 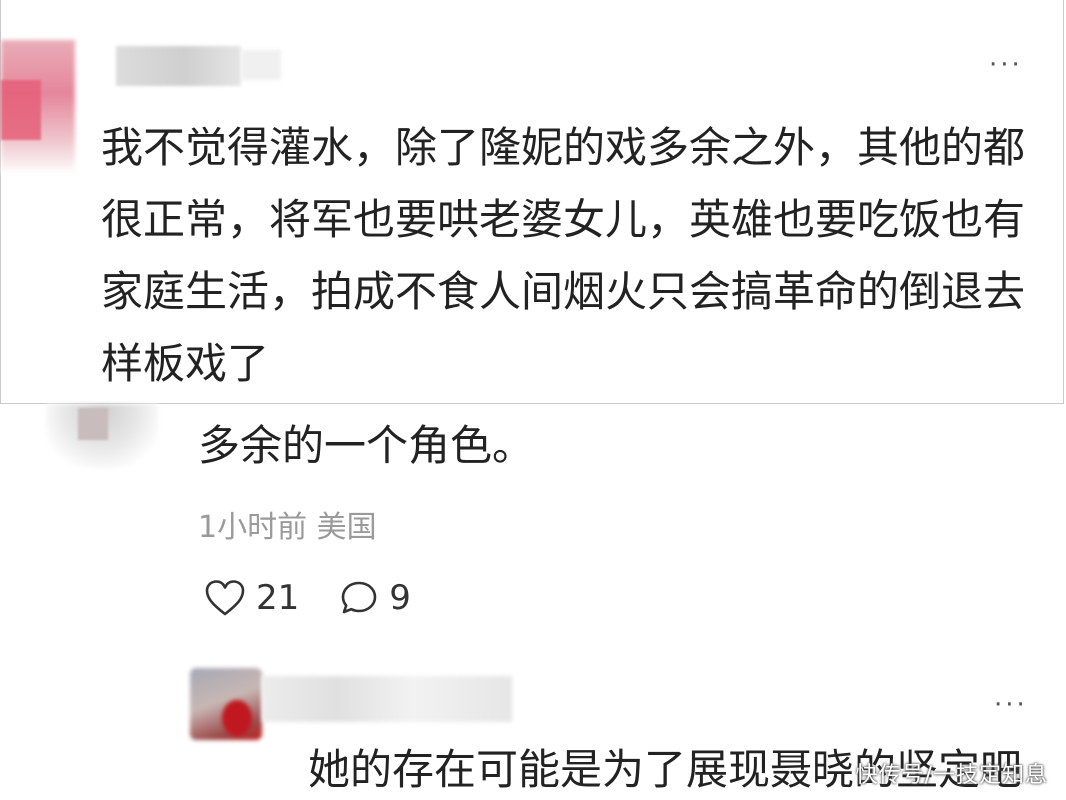 I want to click on speech-bubble-icon, so click(x=359, y=598).